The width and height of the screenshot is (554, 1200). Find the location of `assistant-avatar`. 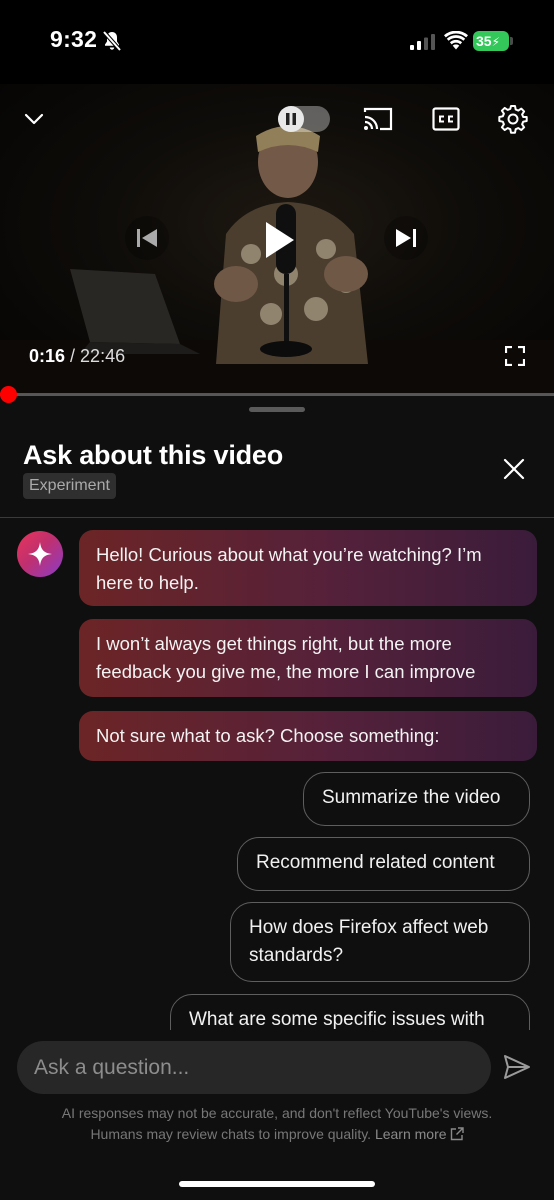

assistant-avatar is located at coordinates (40, 554).